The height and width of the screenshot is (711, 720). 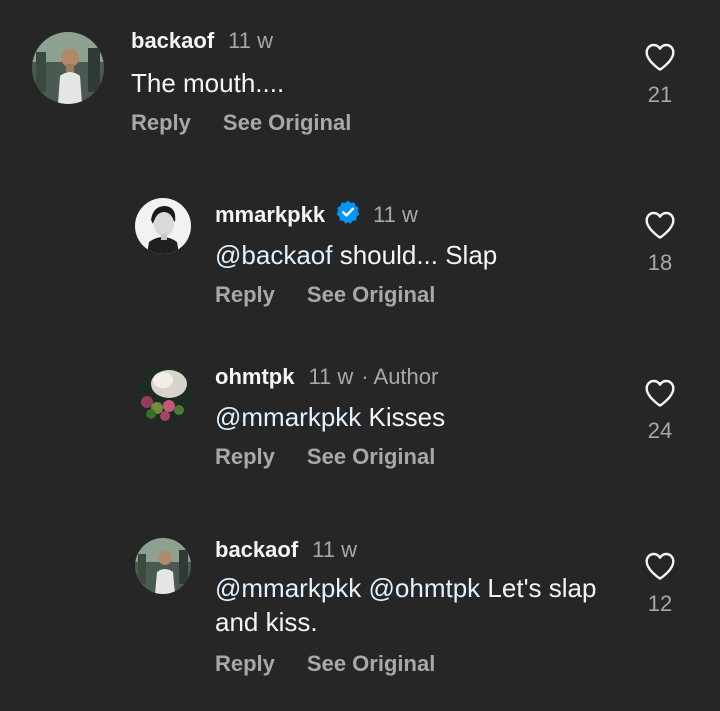 What do you see at coordinates (660, 584) in the screenshot?
I see `like-area: 12` at bounding box center [660, 584].